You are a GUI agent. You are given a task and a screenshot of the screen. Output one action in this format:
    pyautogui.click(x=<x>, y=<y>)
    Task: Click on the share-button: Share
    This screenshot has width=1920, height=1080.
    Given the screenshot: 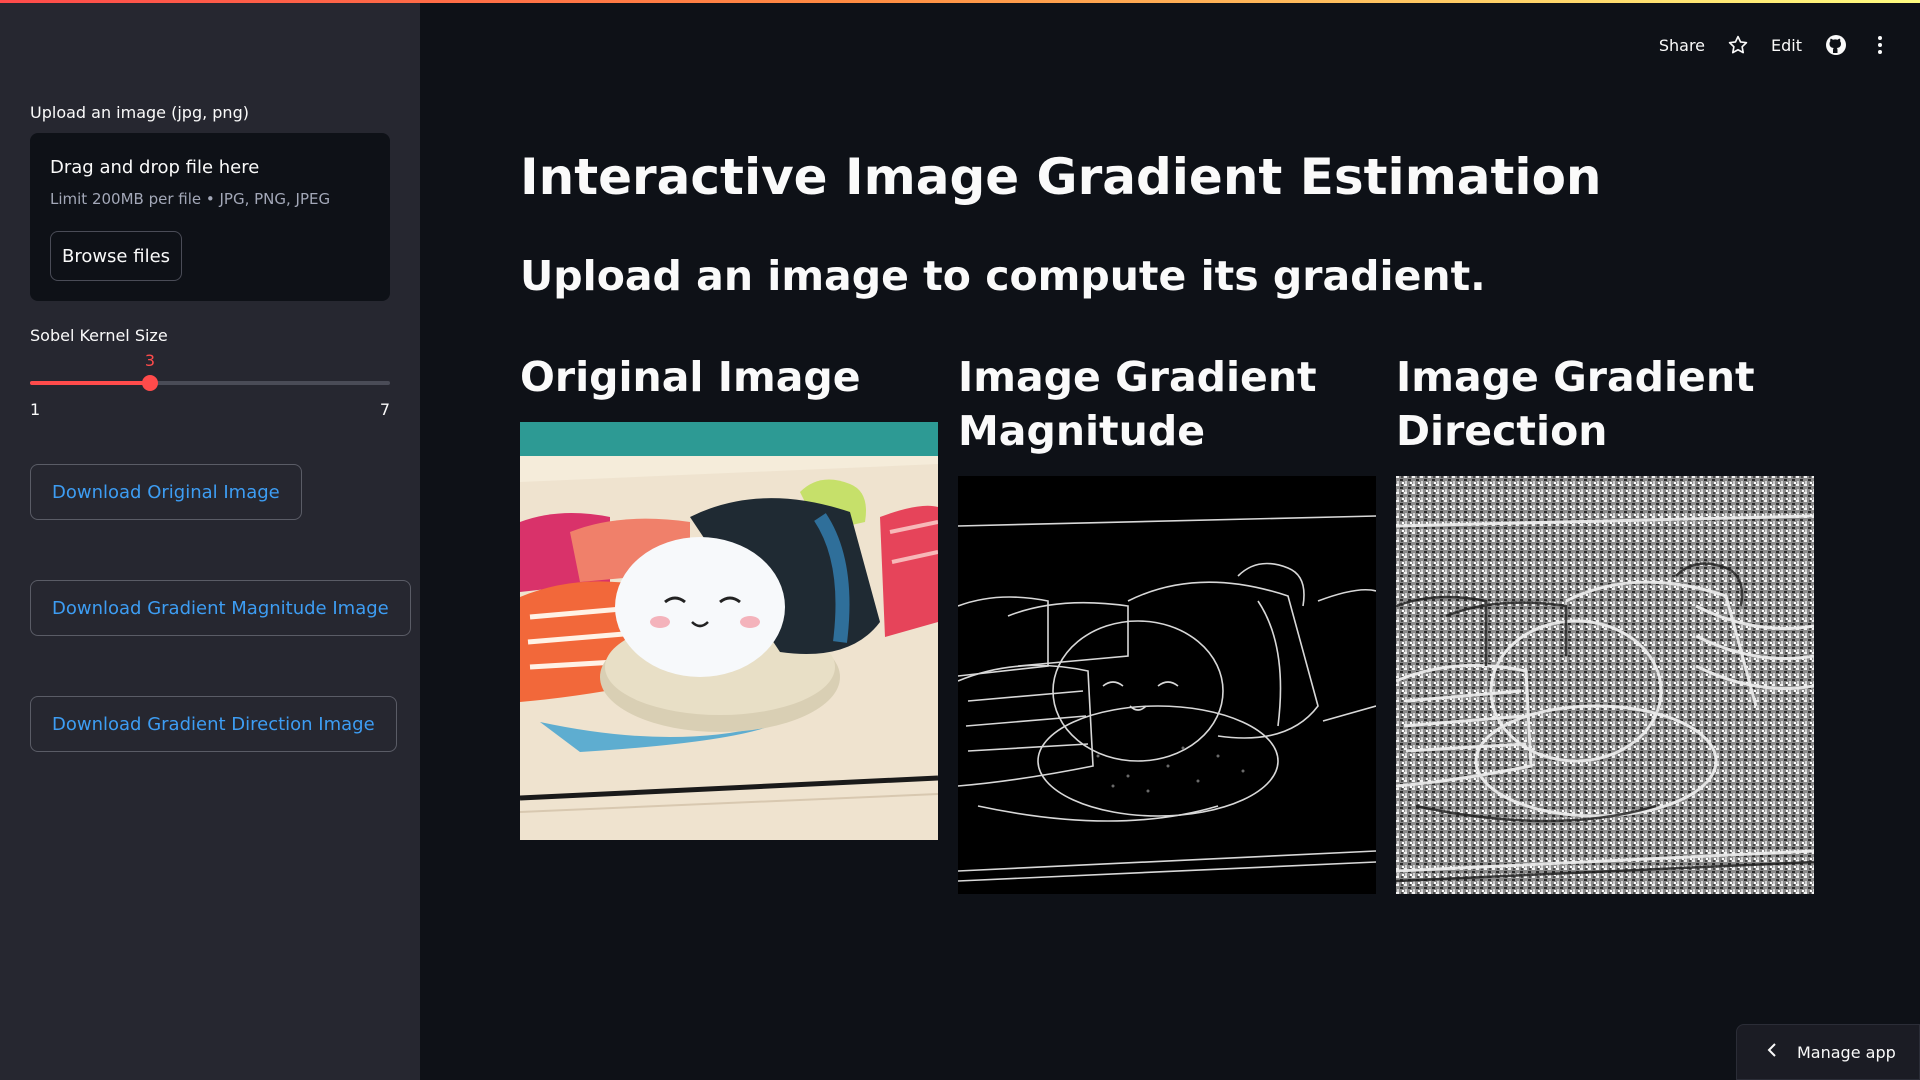 What is the action you would take?
    pyautogui.click(x=1682, y=45)
    